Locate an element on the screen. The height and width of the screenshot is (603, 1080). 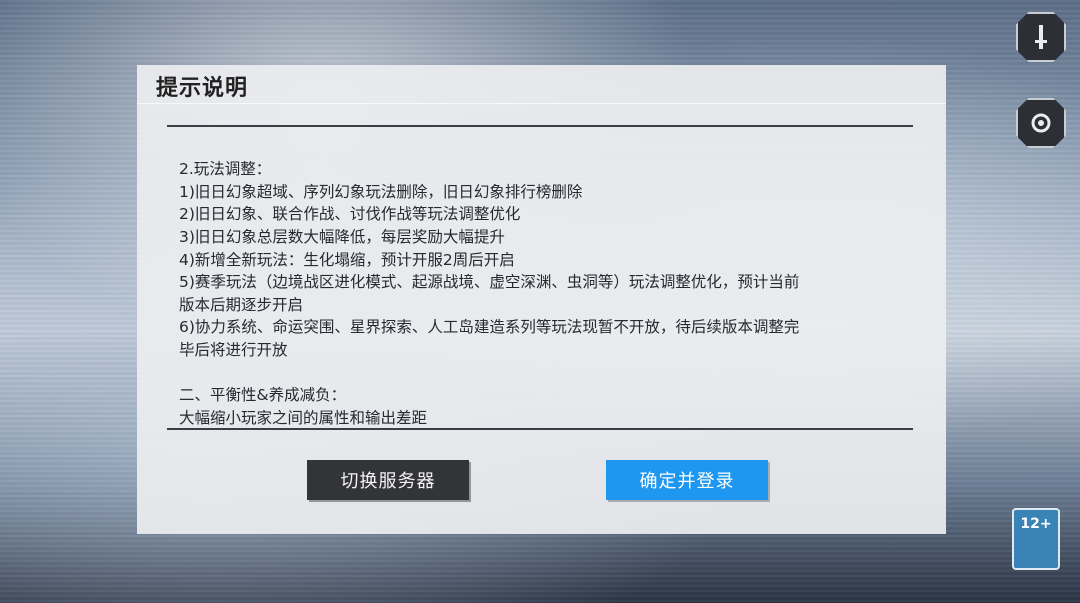
age-rating-label: 12+ is located at coordinates (1036, 524).